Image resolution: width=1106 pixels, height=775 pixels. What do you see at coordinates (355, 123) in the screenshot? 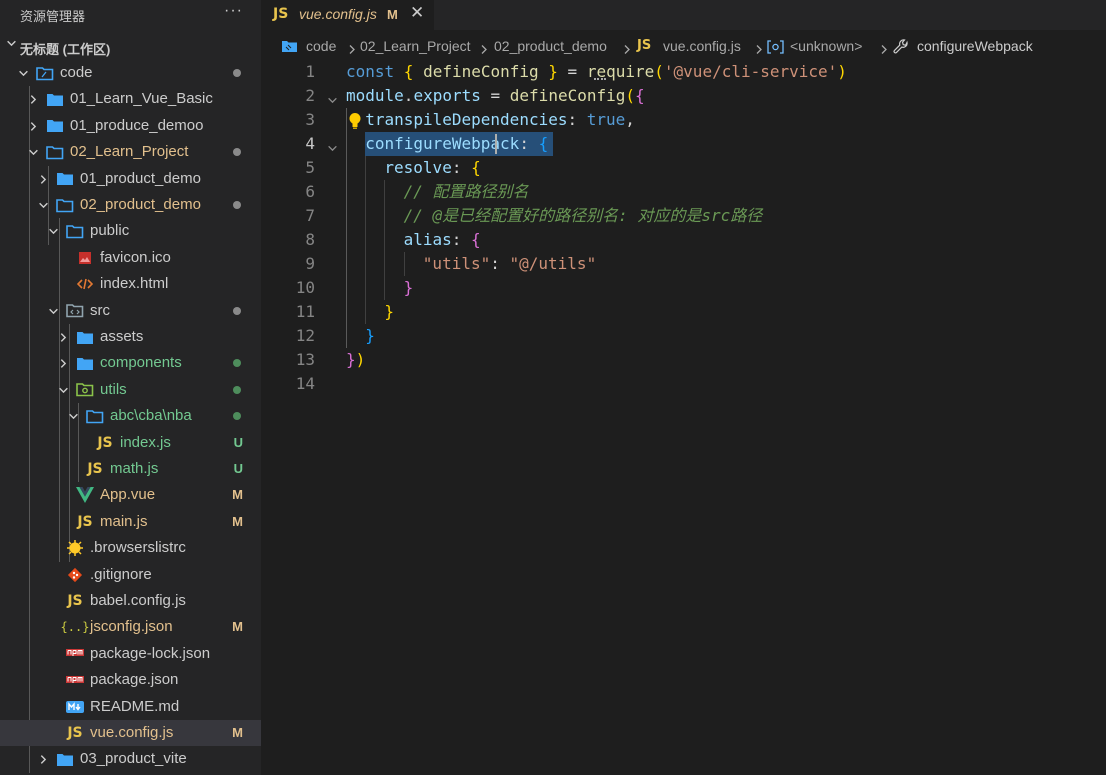
I see `lightbulb-icon` at bounding box center [355, 123].